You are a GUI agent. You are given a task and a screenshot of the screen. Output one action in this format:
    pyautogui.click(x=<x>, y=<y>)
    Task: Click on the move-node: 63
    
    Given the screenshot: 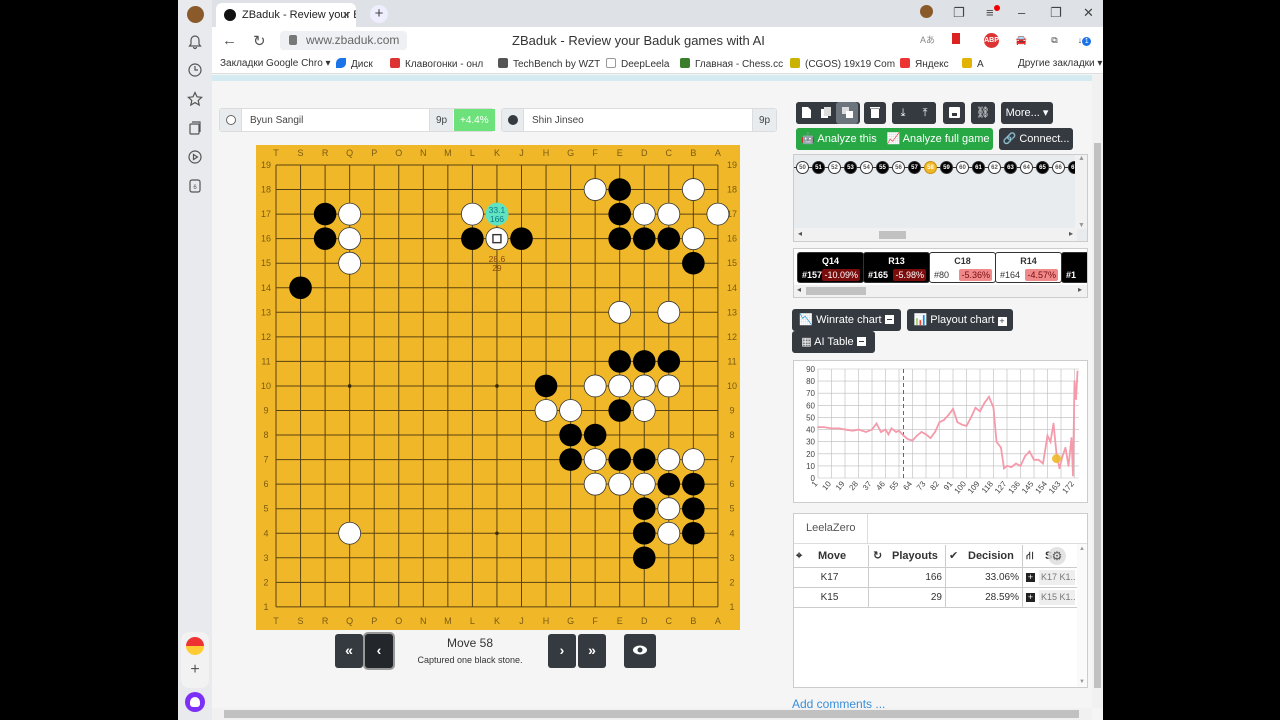 What is the action you would take?
    pyautogui.click(x=1010, y=167)
    